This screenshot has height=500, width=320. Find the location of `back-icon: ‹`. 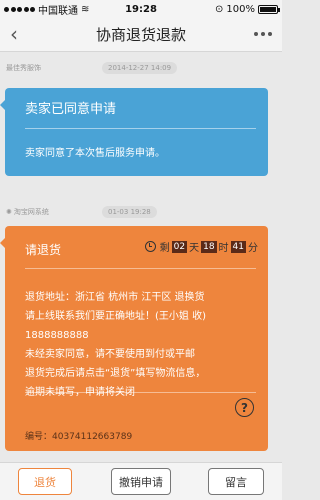

back-icon: ‹ is located at coordinates (14, 34).